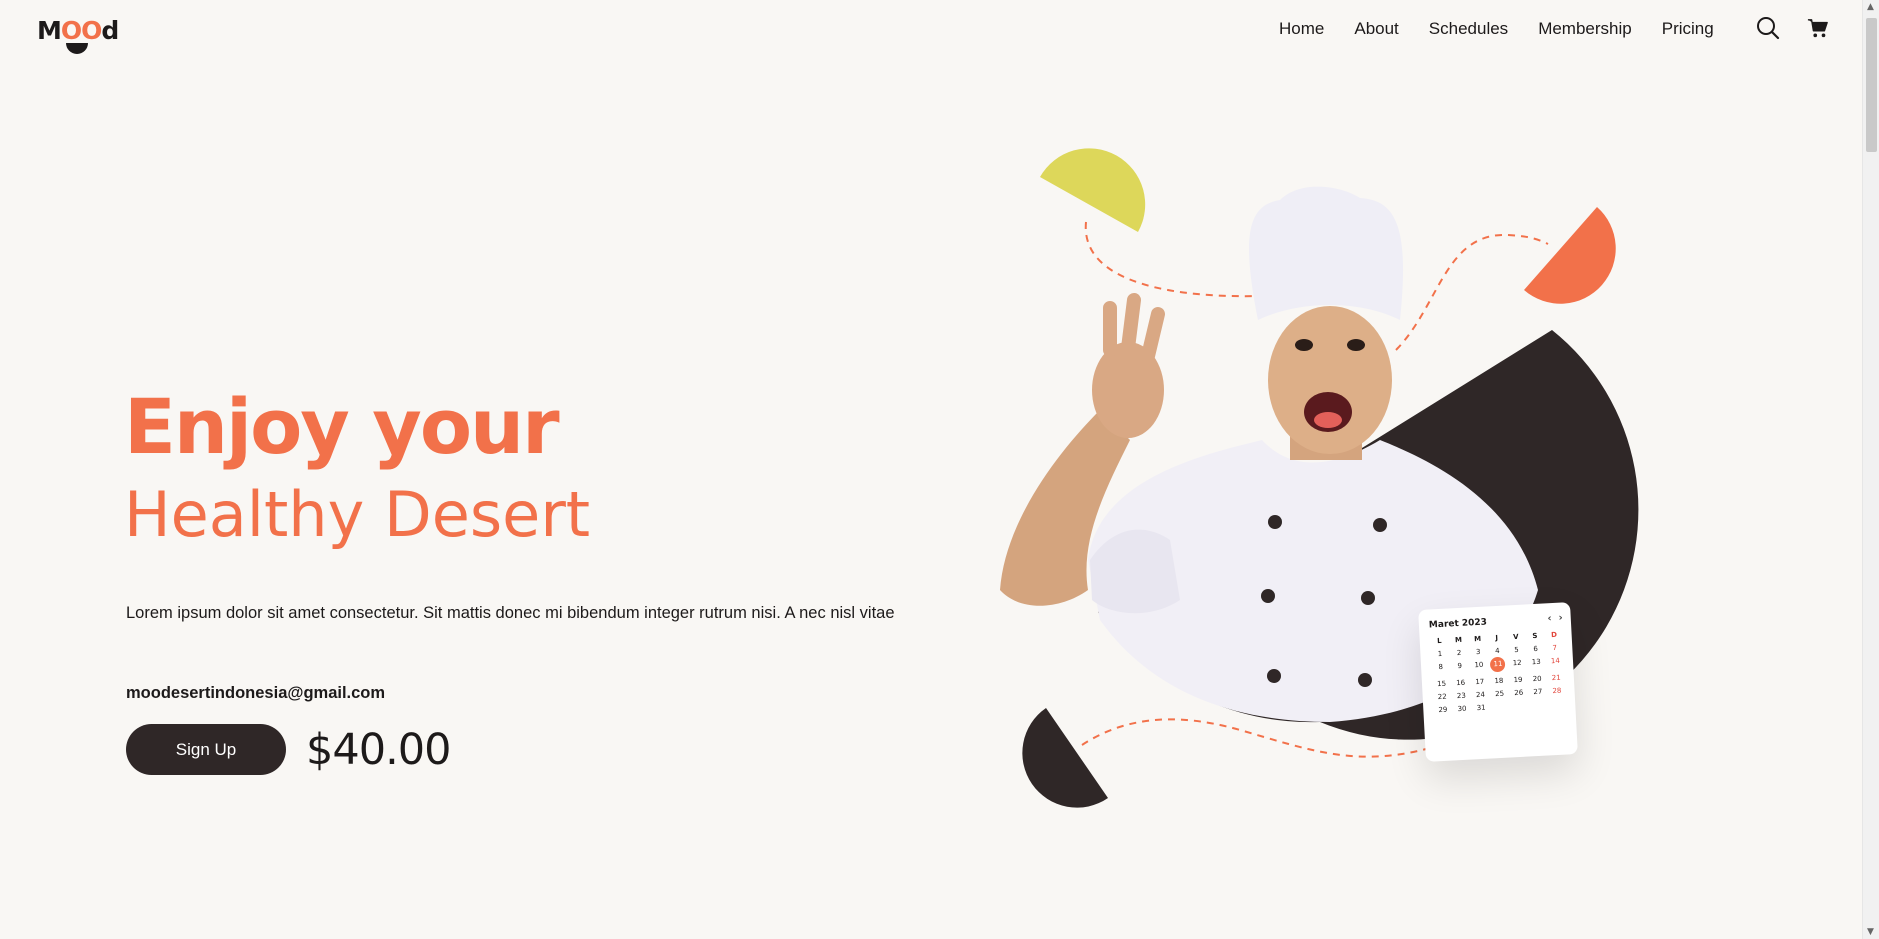 This screenshot has width=1879, height=939. I want to click on orange-half-disc-shape, so click(1570, 255).